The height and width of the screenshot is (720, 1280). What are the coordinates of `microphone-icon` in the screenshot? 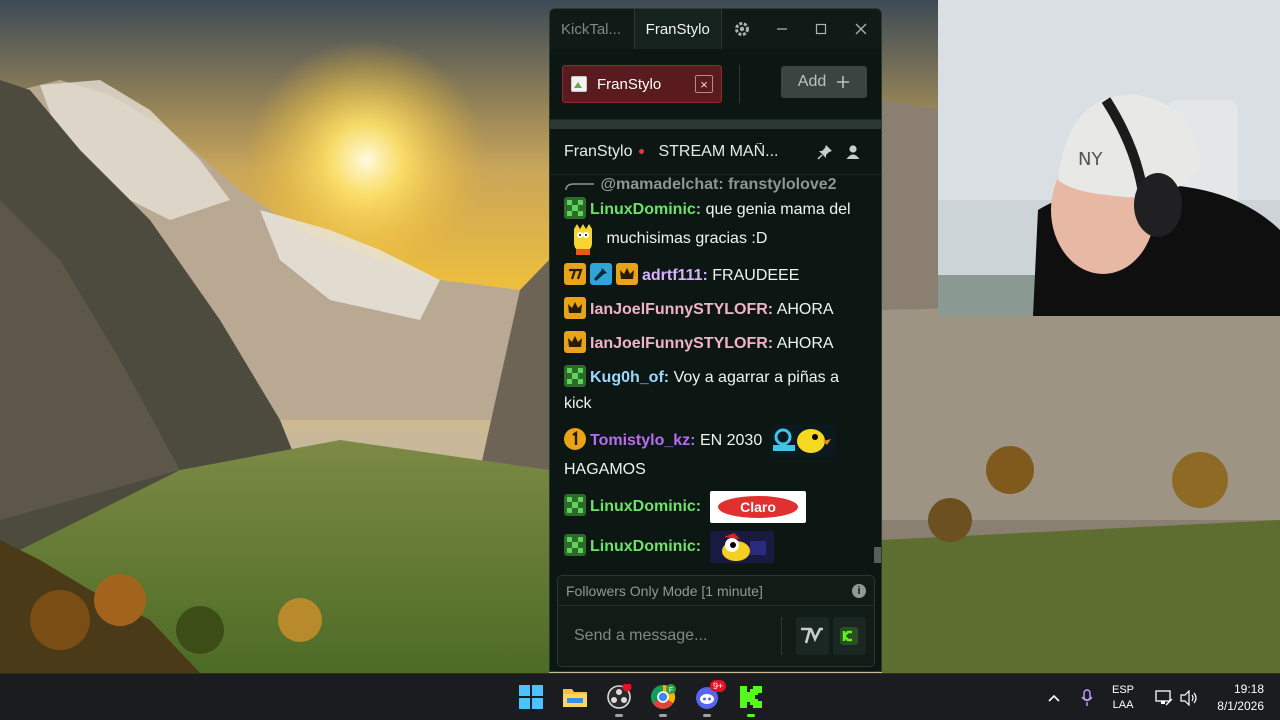 It's located at (1087, 697).